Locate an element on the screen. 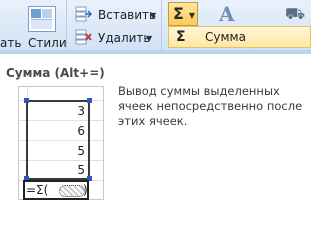  formula-suffix: ) is located at coordinates (85, 190).